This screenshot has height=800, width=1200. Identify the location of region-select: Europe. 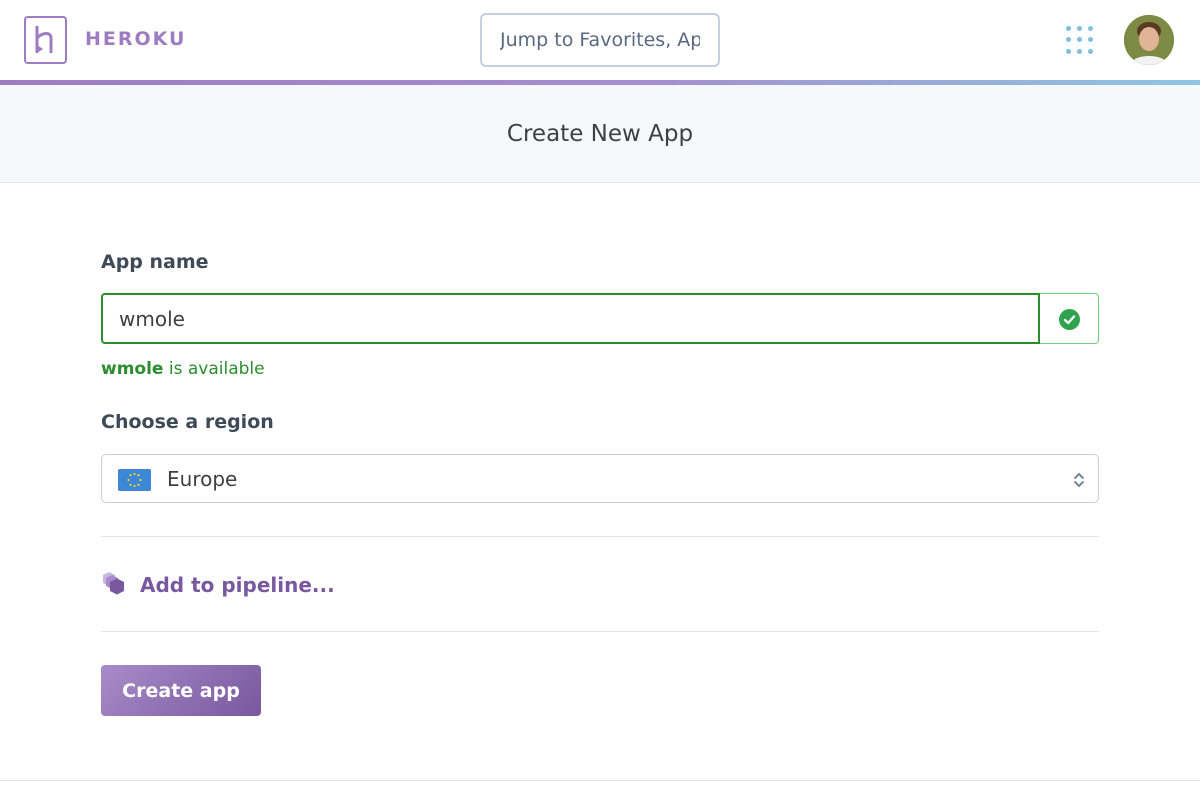
(600, 478).